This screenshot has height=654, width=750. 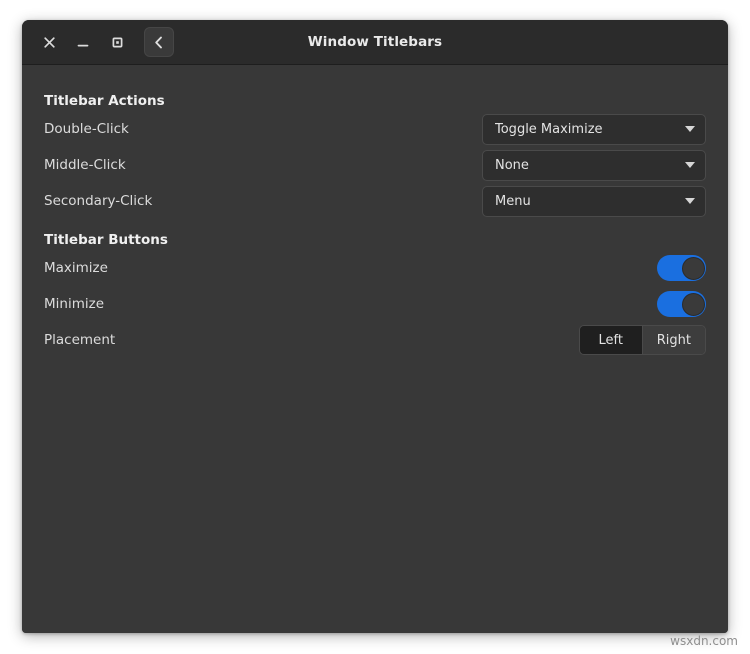 What do you see at coordinates (549, 129) in the screenshot?
I see `dropdown-value: Toggle Maximize` at bounding box center [549, 129].